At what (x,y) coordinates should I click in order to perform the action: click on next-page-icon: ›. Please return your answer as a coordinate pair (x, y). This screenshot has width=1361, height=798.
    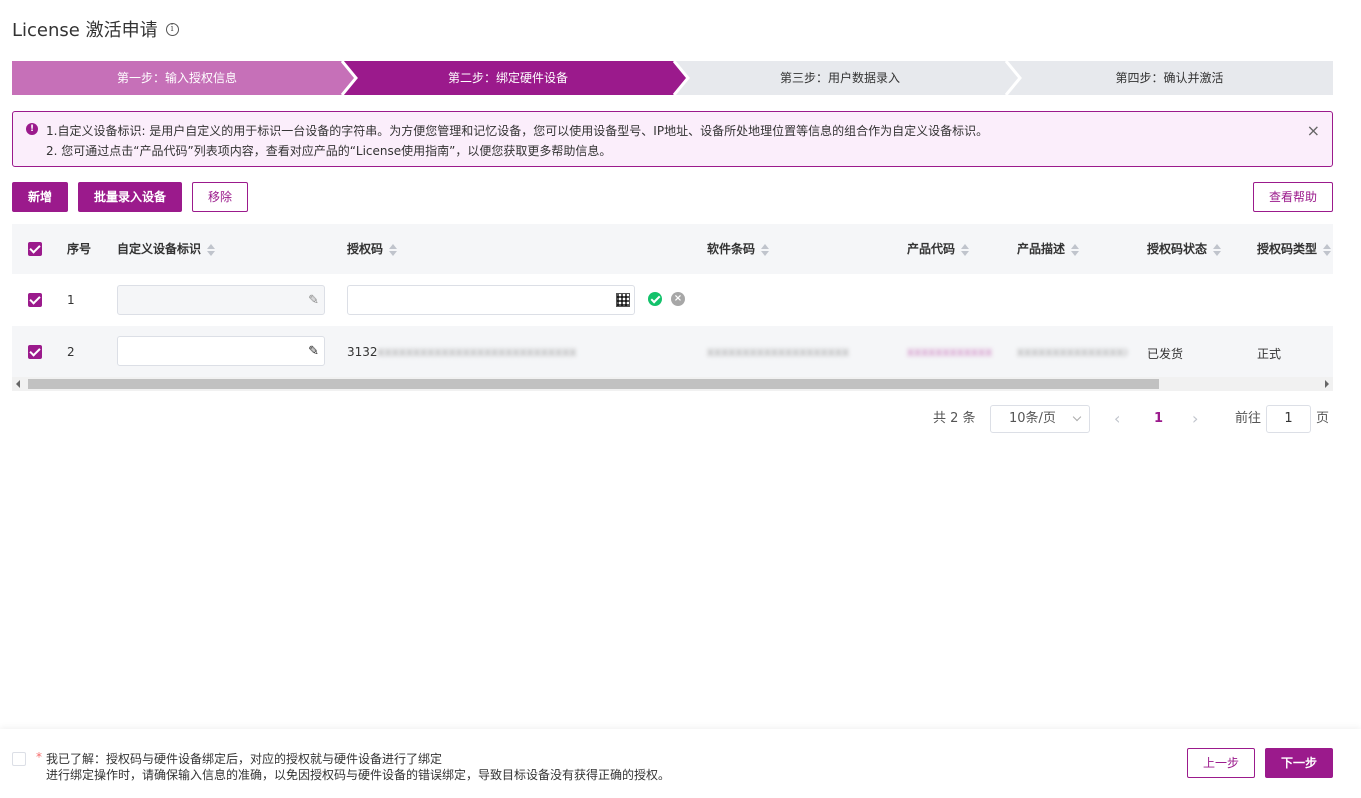
    Looking at the image, I should click on (1195, 419).